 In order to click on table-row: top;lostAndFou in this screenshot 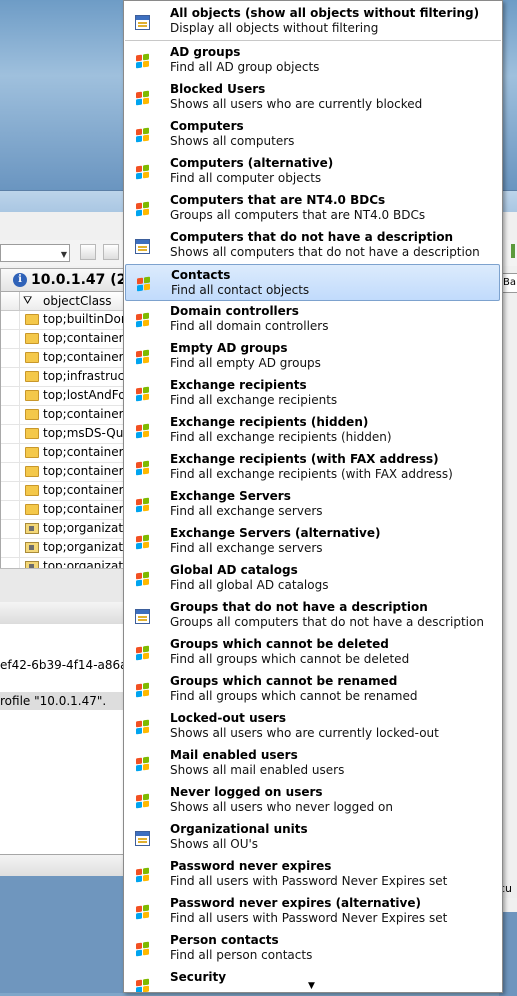, I will do `click(62, 396)`.